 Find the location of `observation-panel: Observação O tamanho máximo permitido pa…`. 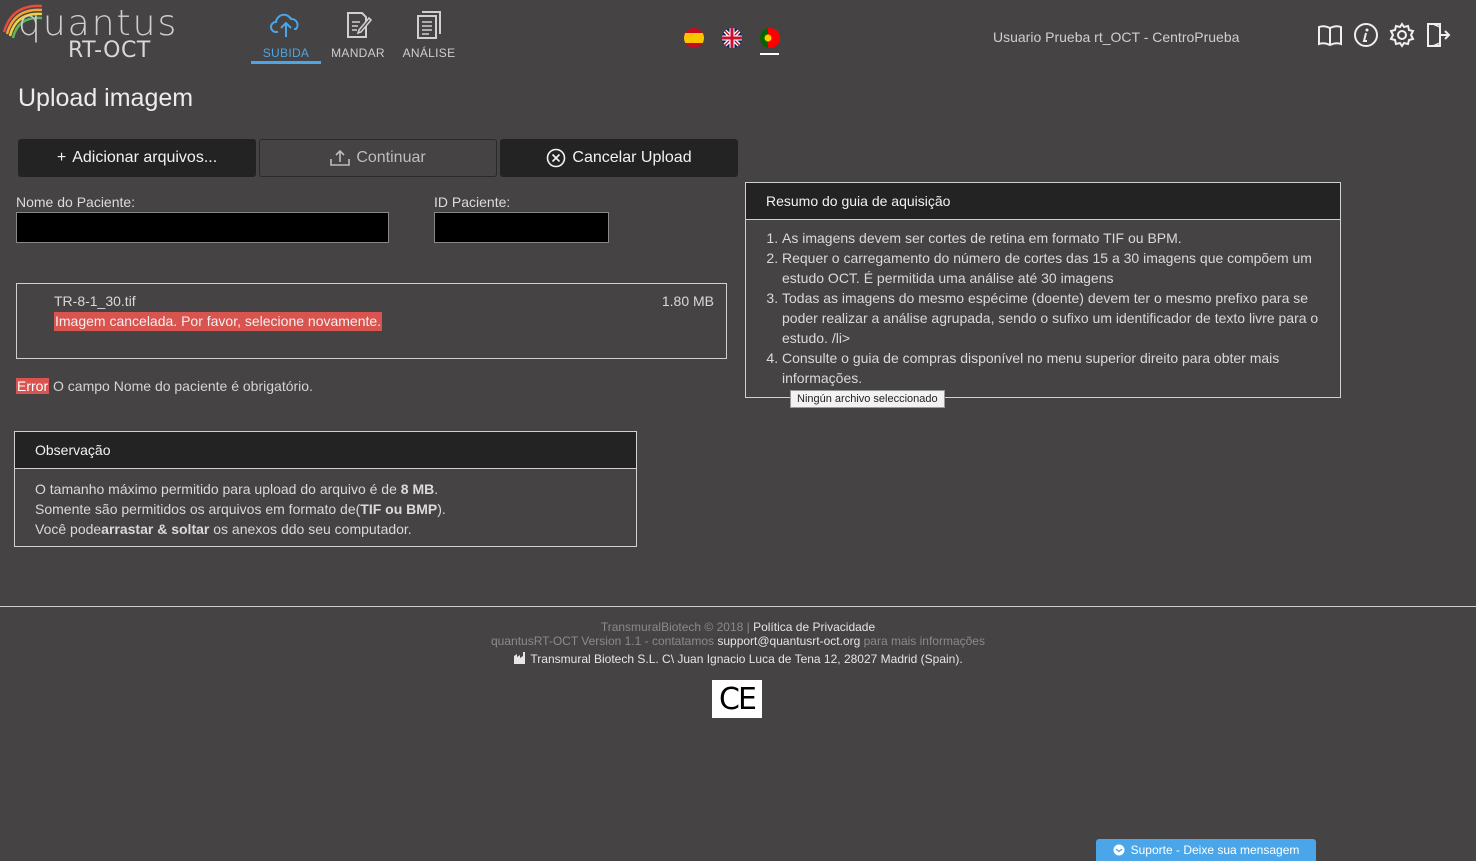

observation-panel: Observação O tamanho máximo permitido pa… is located at coordinates (325, 489).